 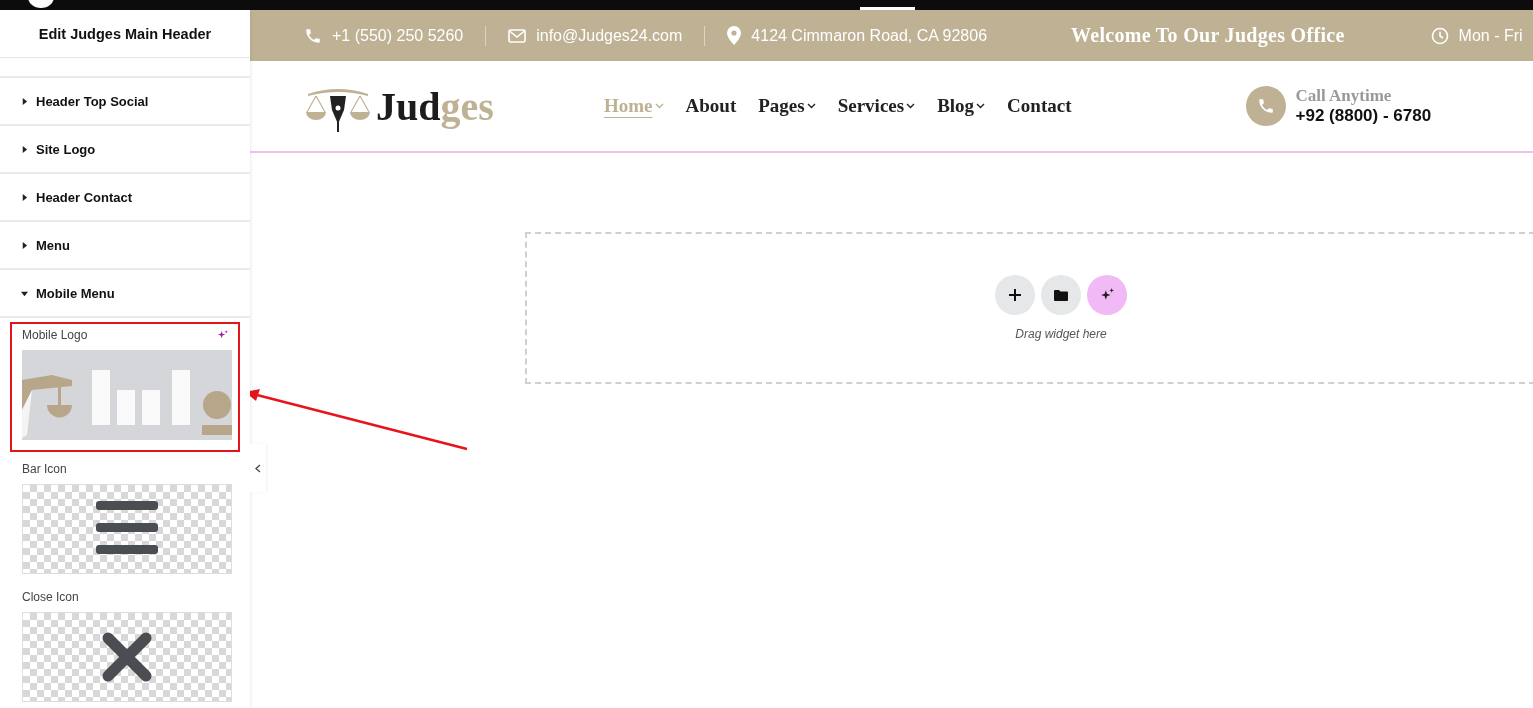 I want to click on call-label: Call Anytime, so click(x=1344, y=96).